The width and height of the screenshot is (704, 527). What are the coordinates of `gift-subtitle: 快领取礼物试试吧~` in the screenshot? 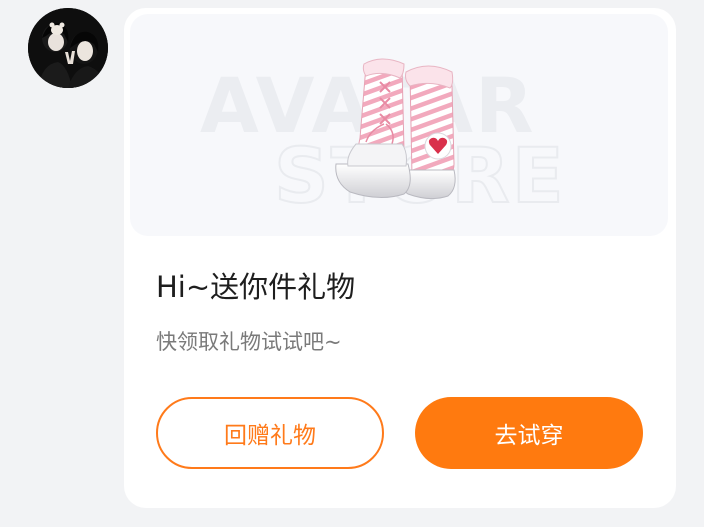 It's located at (249, 342).